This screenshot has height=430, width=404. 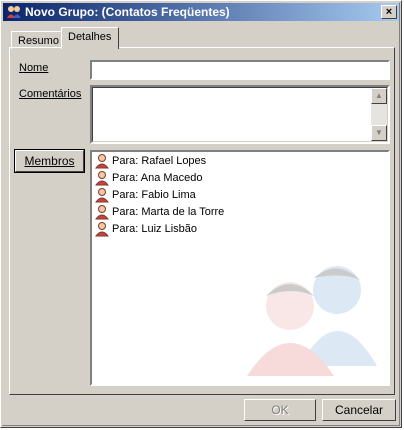 I want to click on window-title: Novo Grupo: (Contatos Freqüentes), so click(x=127, y=12).